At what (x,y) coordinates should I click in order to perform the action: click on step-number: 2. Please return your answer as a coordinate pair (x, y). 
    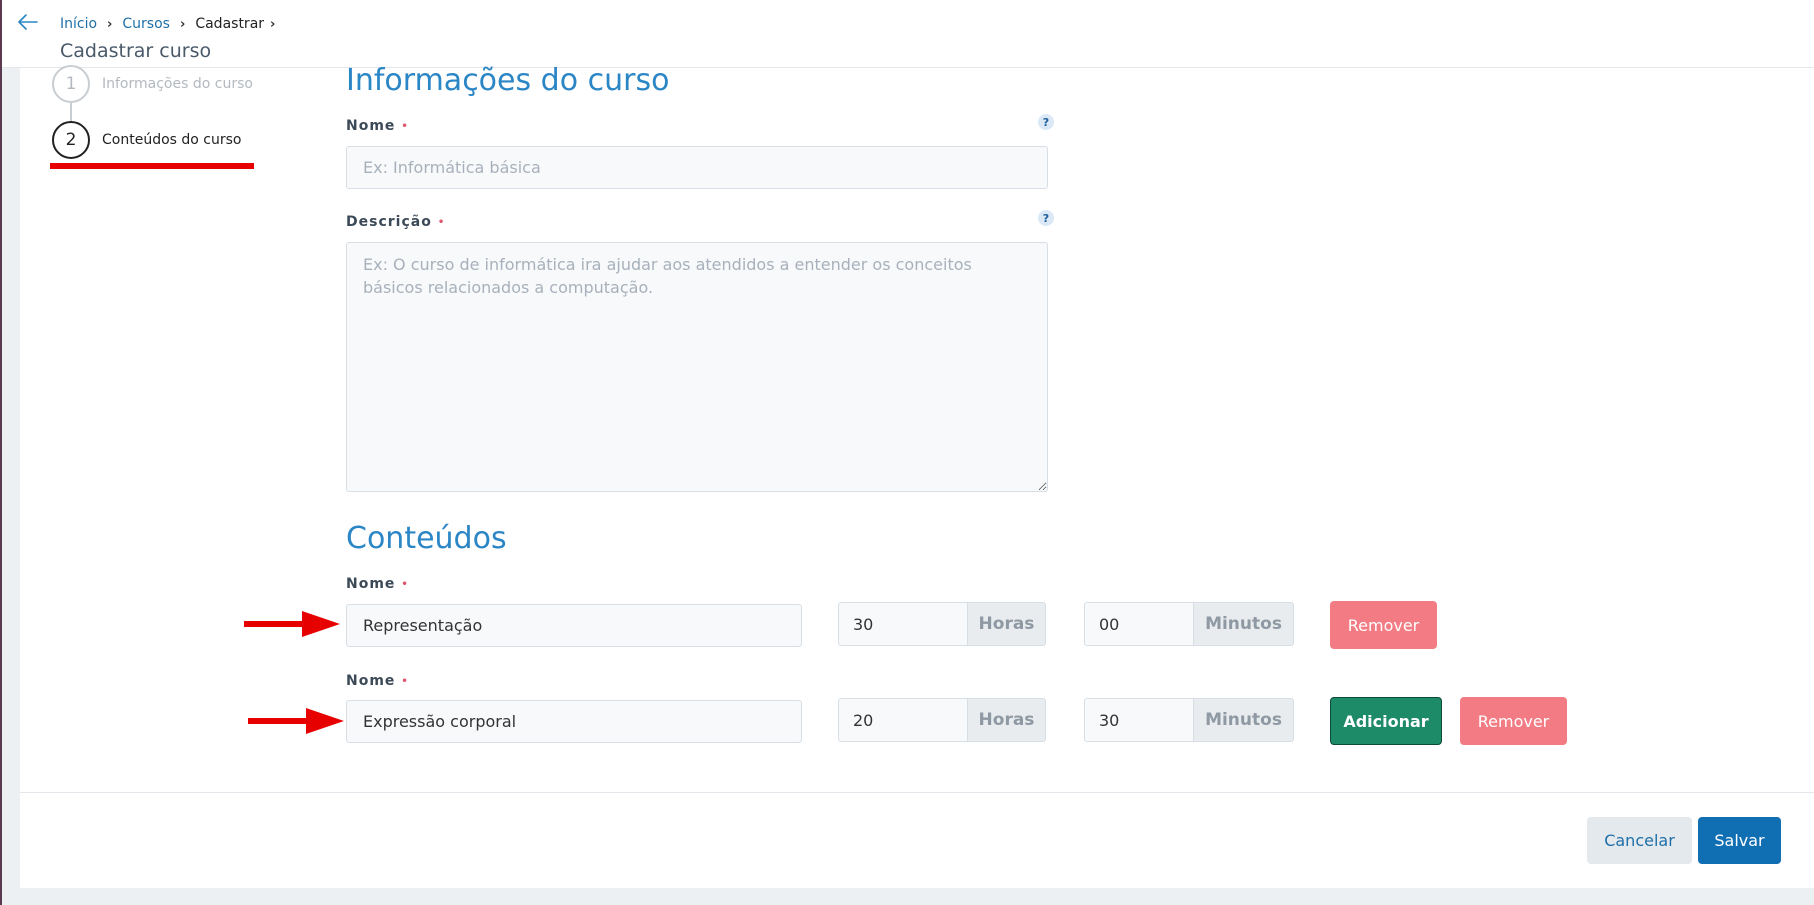
    Looking at the image, I should click on (71, 140).